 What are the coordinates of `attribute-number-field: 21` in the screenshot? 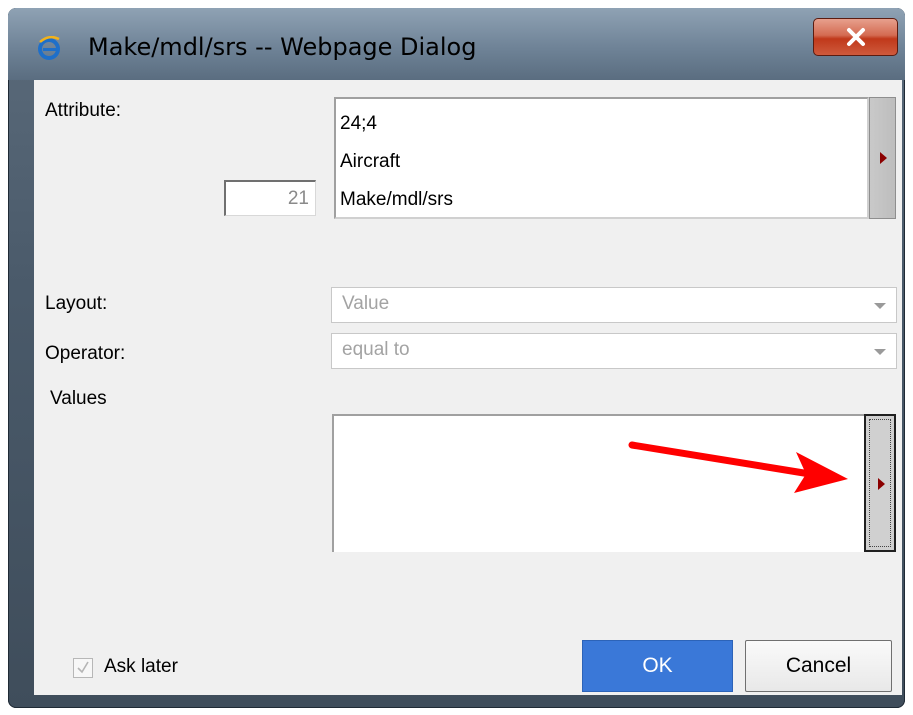 It's located at (270, 198).